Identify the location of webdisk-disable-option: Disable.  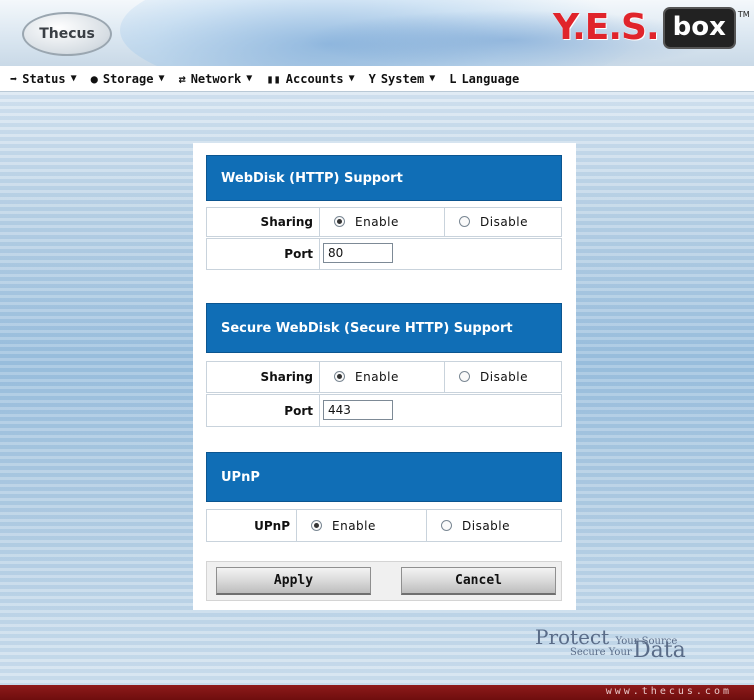
(504, 222).